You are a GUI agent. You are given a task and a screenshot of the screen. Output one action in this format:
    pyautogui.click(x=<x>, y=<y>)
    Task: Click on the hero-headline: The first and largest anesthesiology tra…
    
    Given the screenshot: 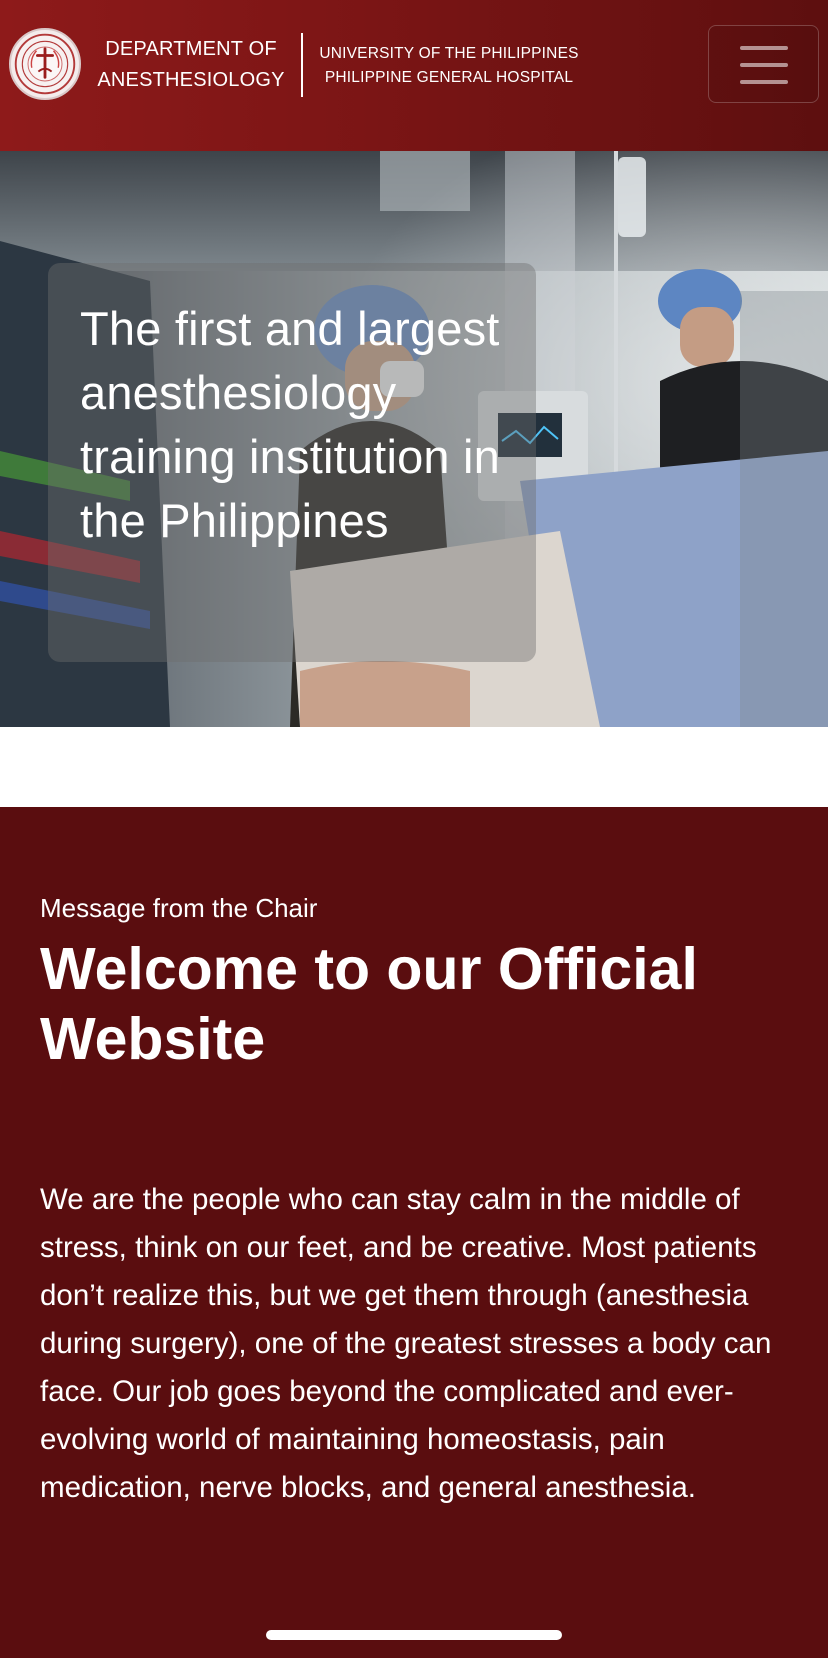 What is the action you would take?
    pyautogui.click(x=290, y=424)
    